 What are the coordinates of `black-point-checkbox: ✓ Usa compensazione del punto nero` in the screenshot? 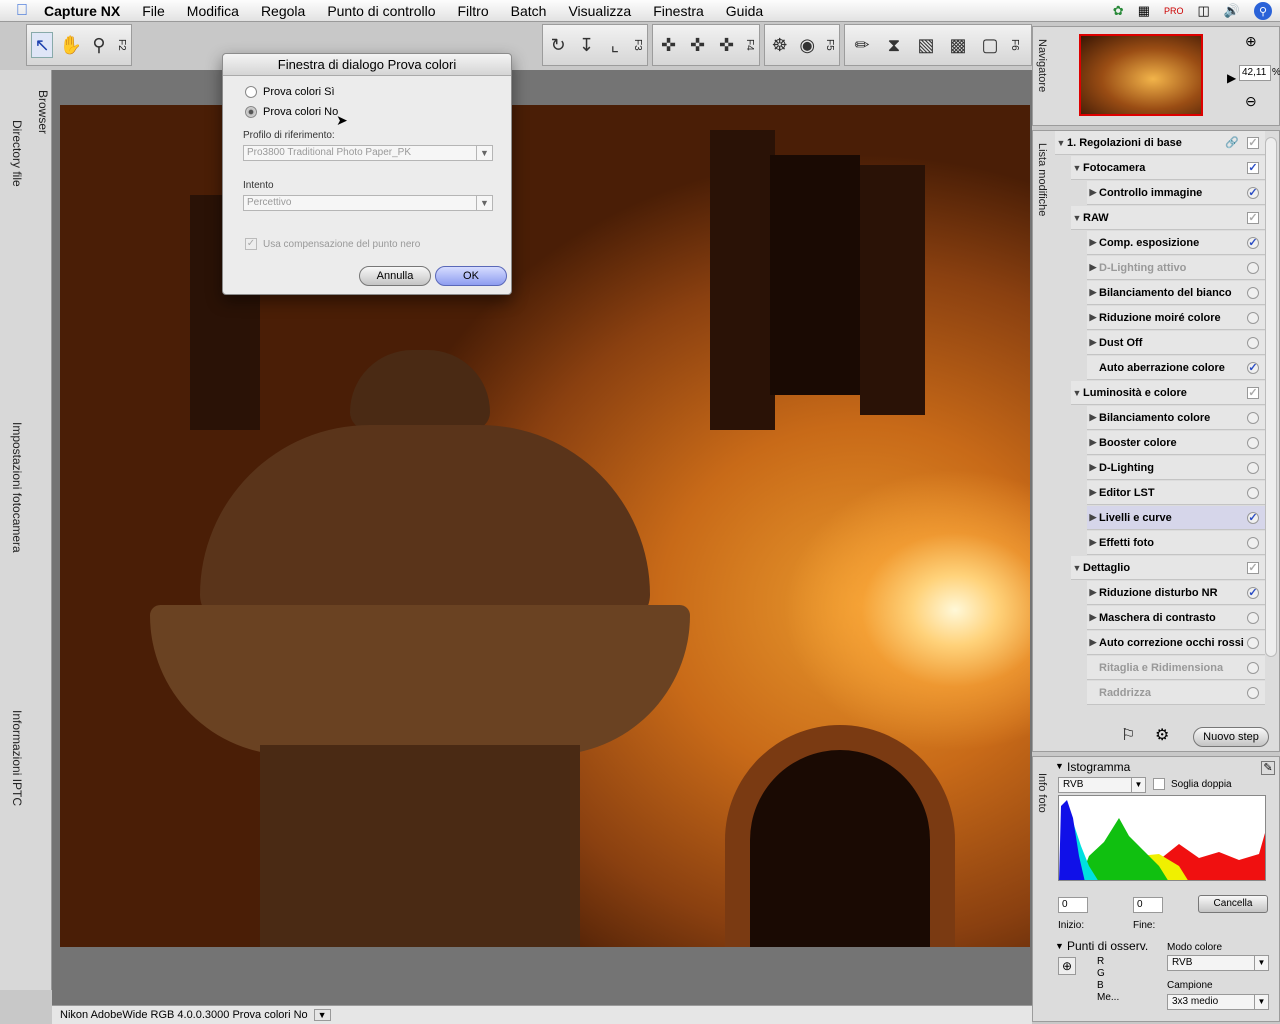 It's located at (332, 244).